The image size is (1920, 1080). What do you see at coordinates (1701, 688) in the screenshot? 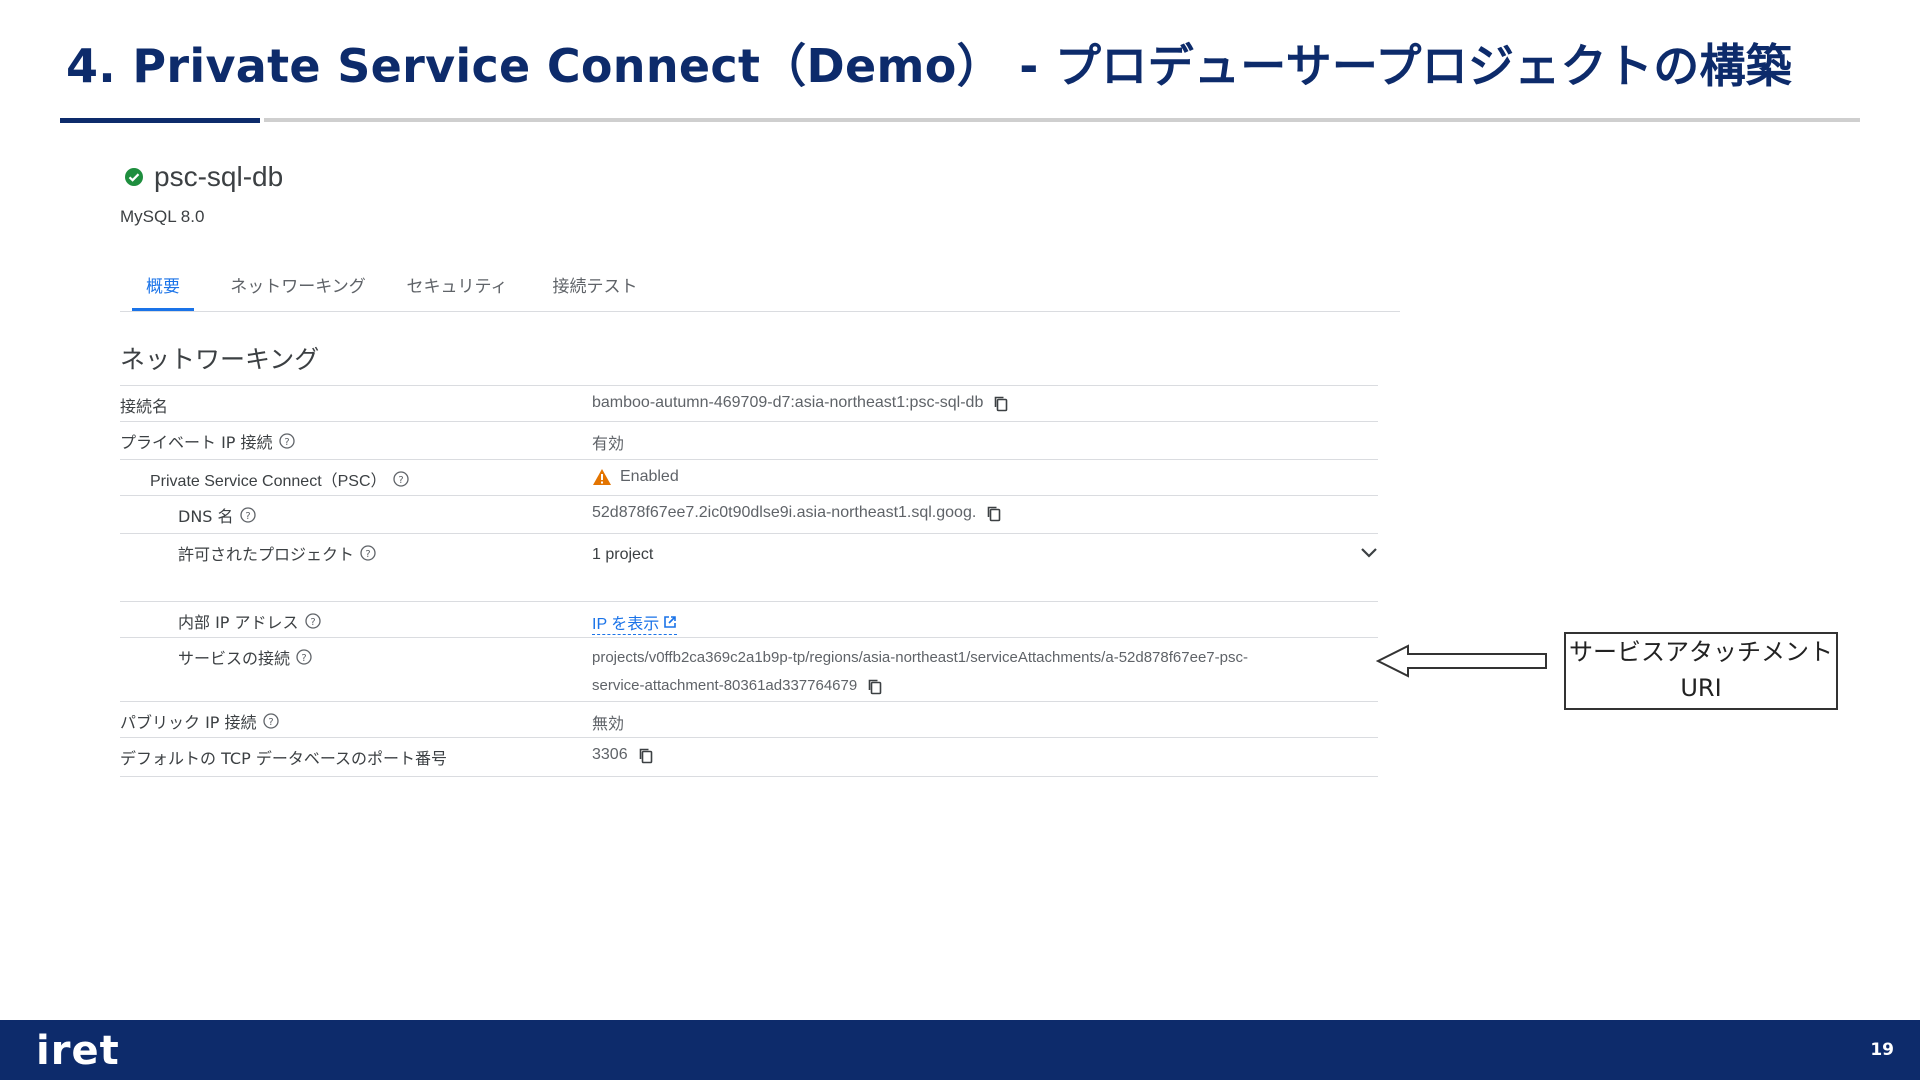
I see `annotation-line-2: URI` at bounding box center [1701, 688].